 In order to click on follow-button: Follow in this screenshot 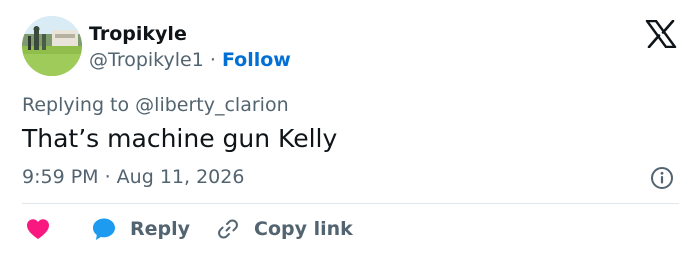, I will do `click(256, 60)`.